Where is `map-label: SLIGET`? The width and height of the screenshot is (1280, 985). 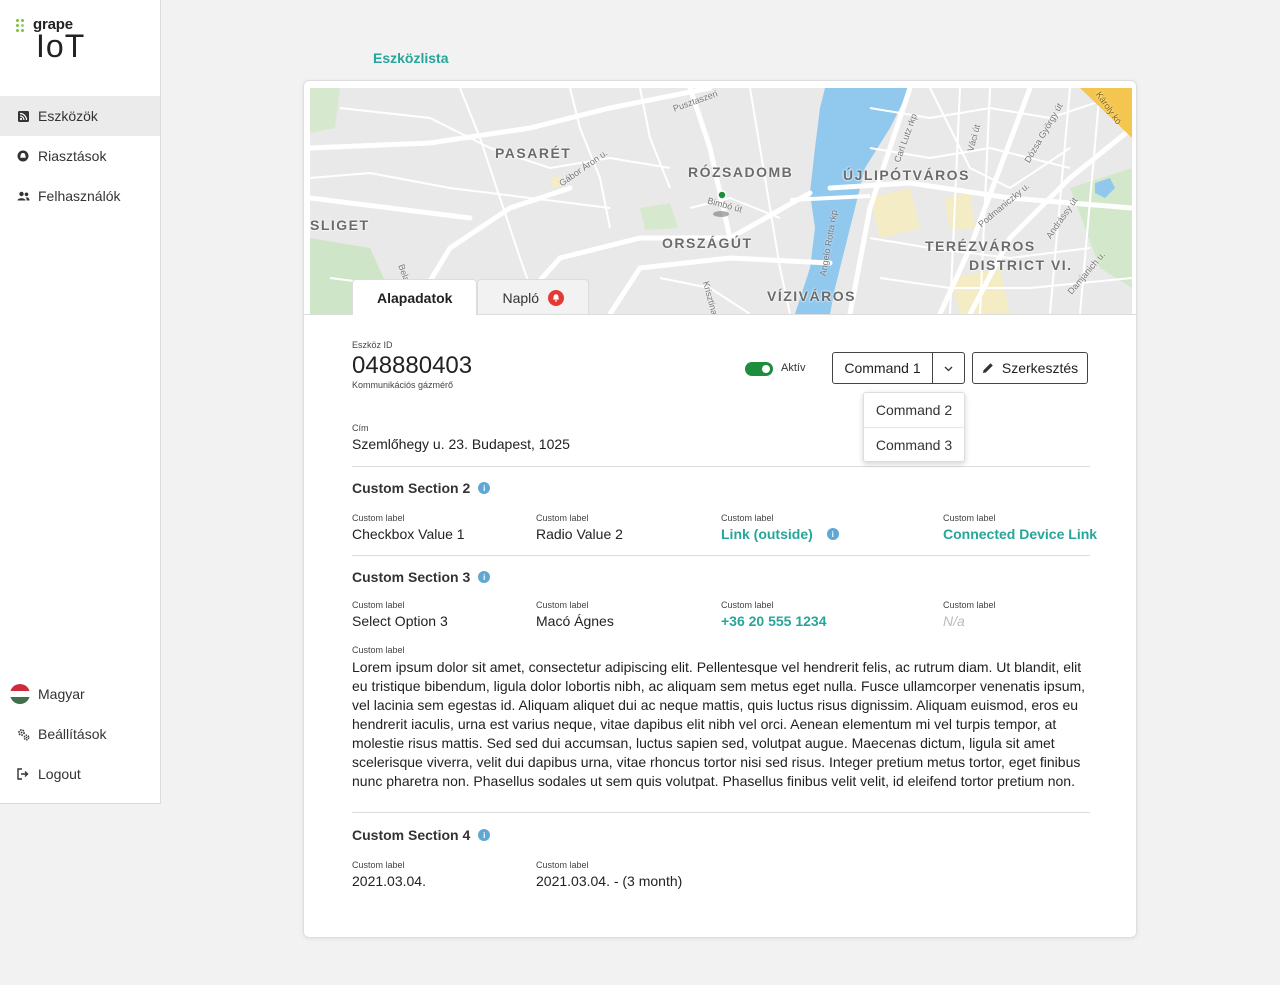
map-label: SLIGET is located at coordinates (340, 225).